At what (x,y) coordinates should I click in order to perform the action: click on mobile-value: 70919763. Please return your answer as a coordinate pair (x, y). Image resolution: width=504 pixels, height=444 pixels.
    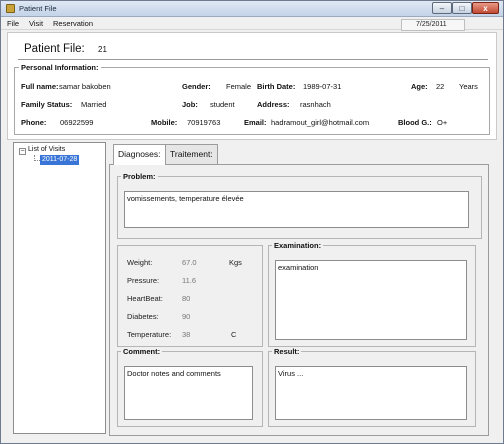
    Looking at the image, I should click on (204, 122).